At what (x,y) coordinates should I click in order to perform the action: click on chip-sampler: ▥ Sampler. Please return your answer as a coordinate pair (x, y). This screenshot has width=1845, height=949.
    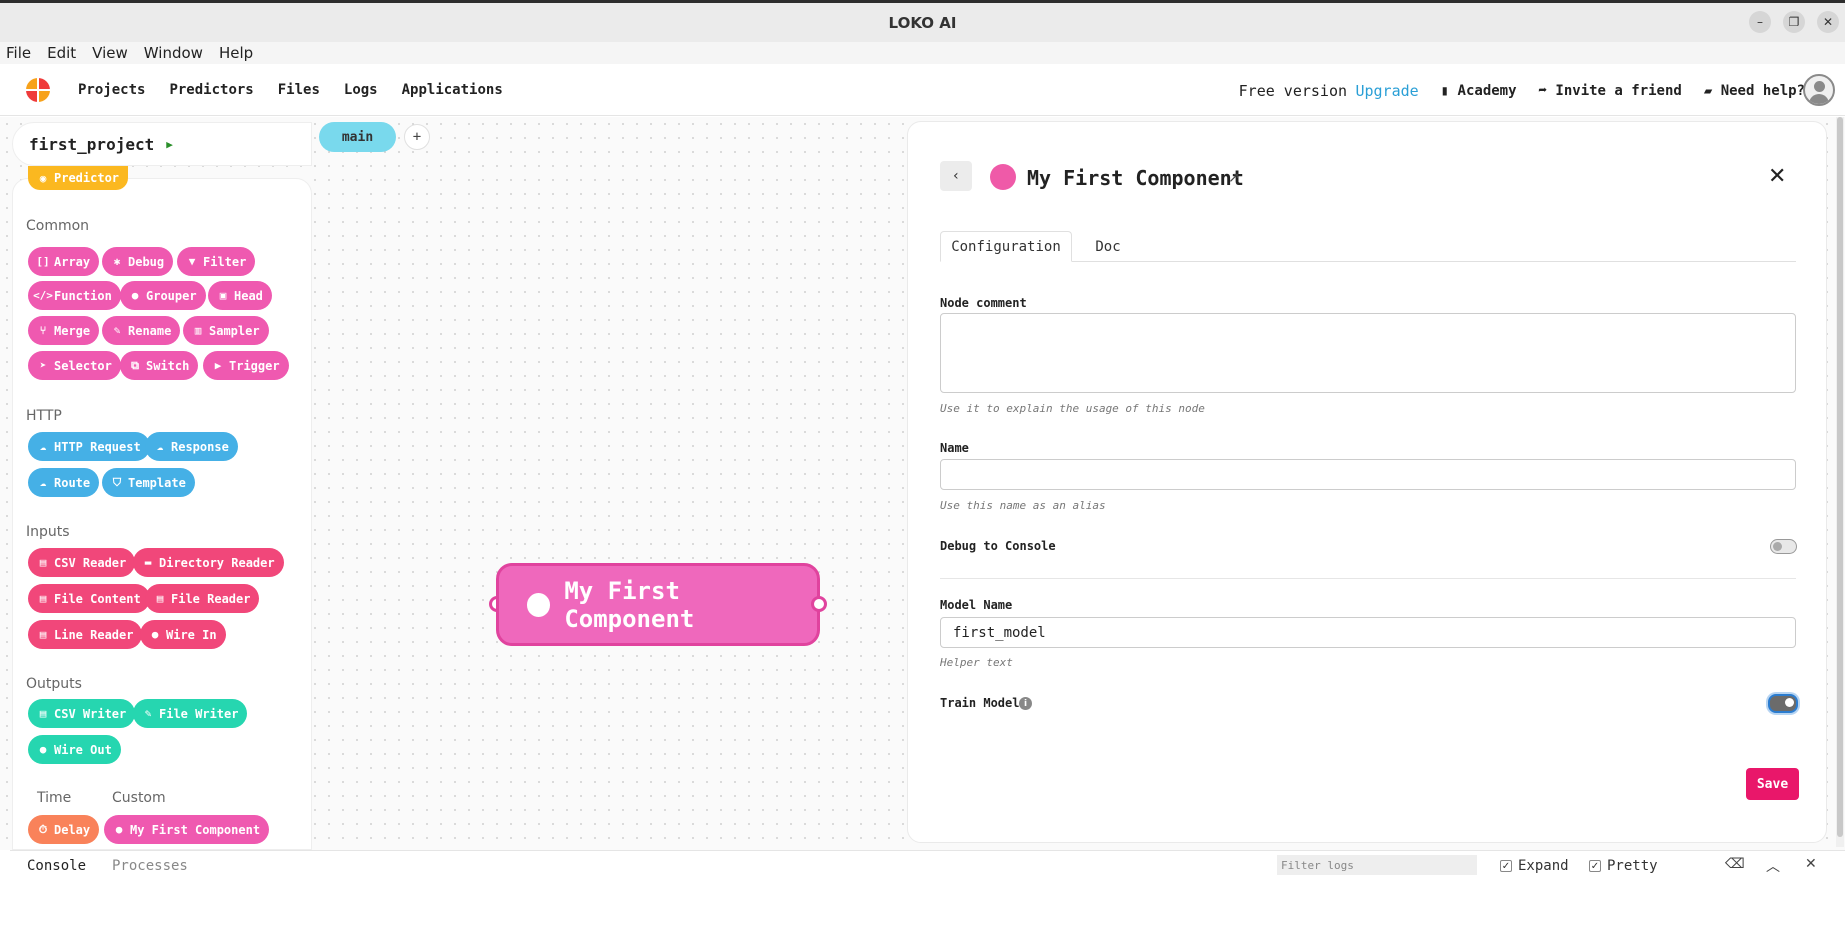
    Looking at the image, I should click on (226, 330).